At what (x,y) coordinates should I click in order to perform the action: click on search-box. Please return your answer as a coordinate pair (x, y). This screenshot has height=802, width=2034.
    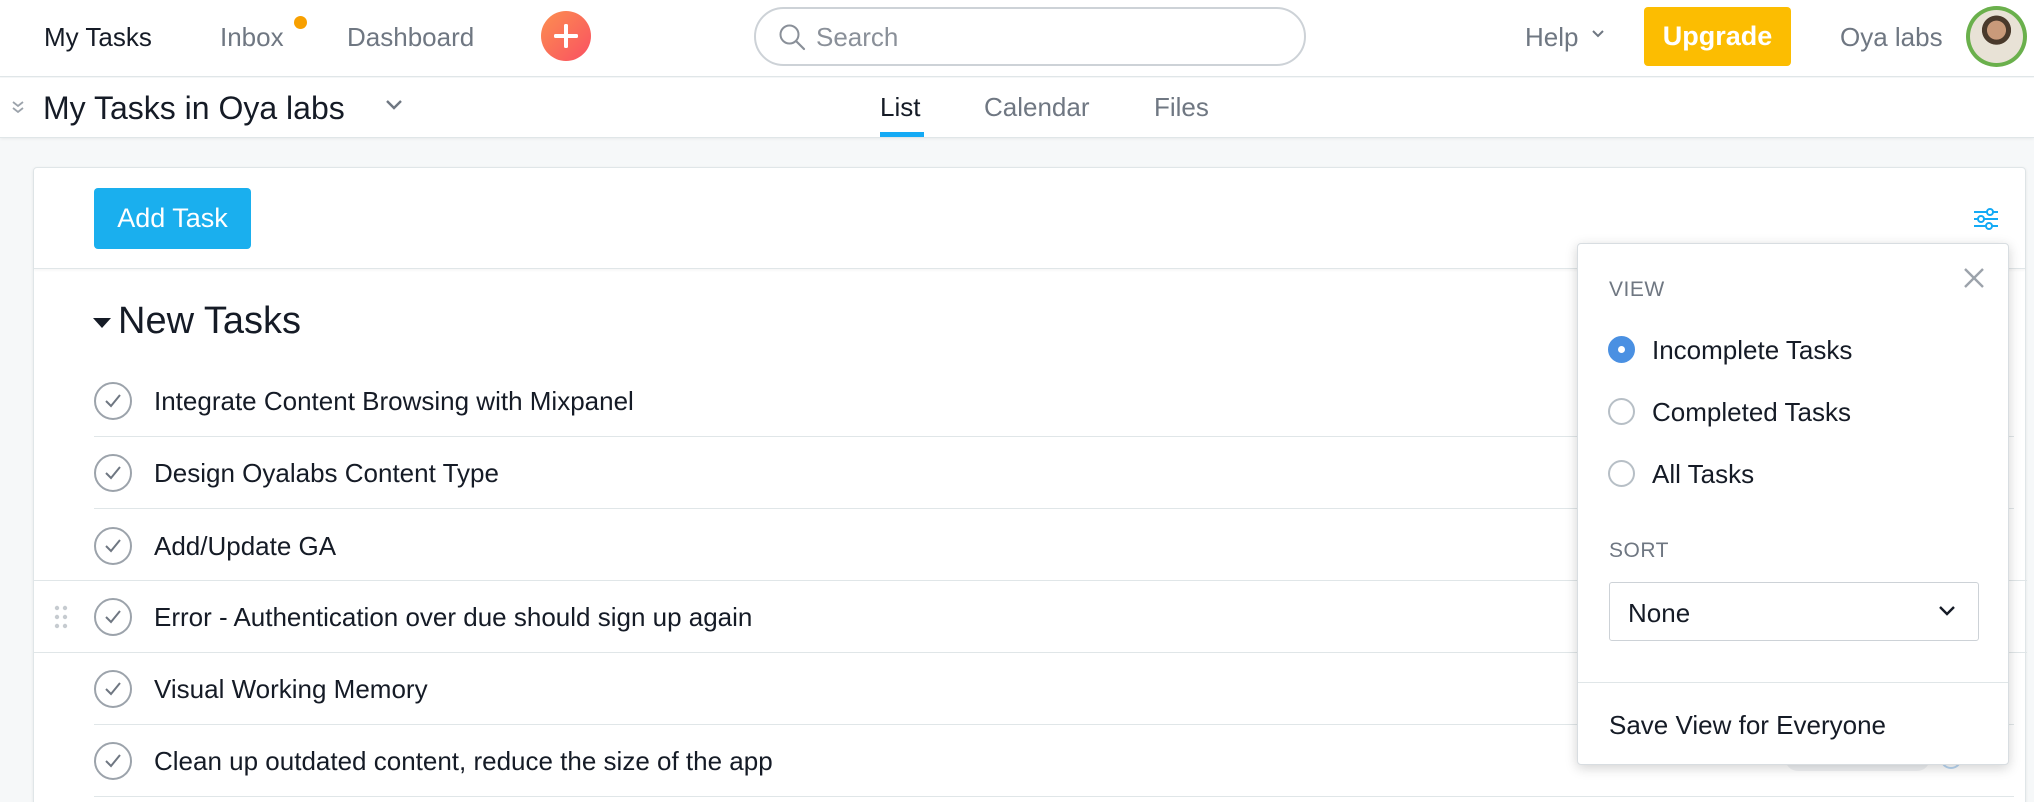
    Looking at the image, I should click on (1030, 36).